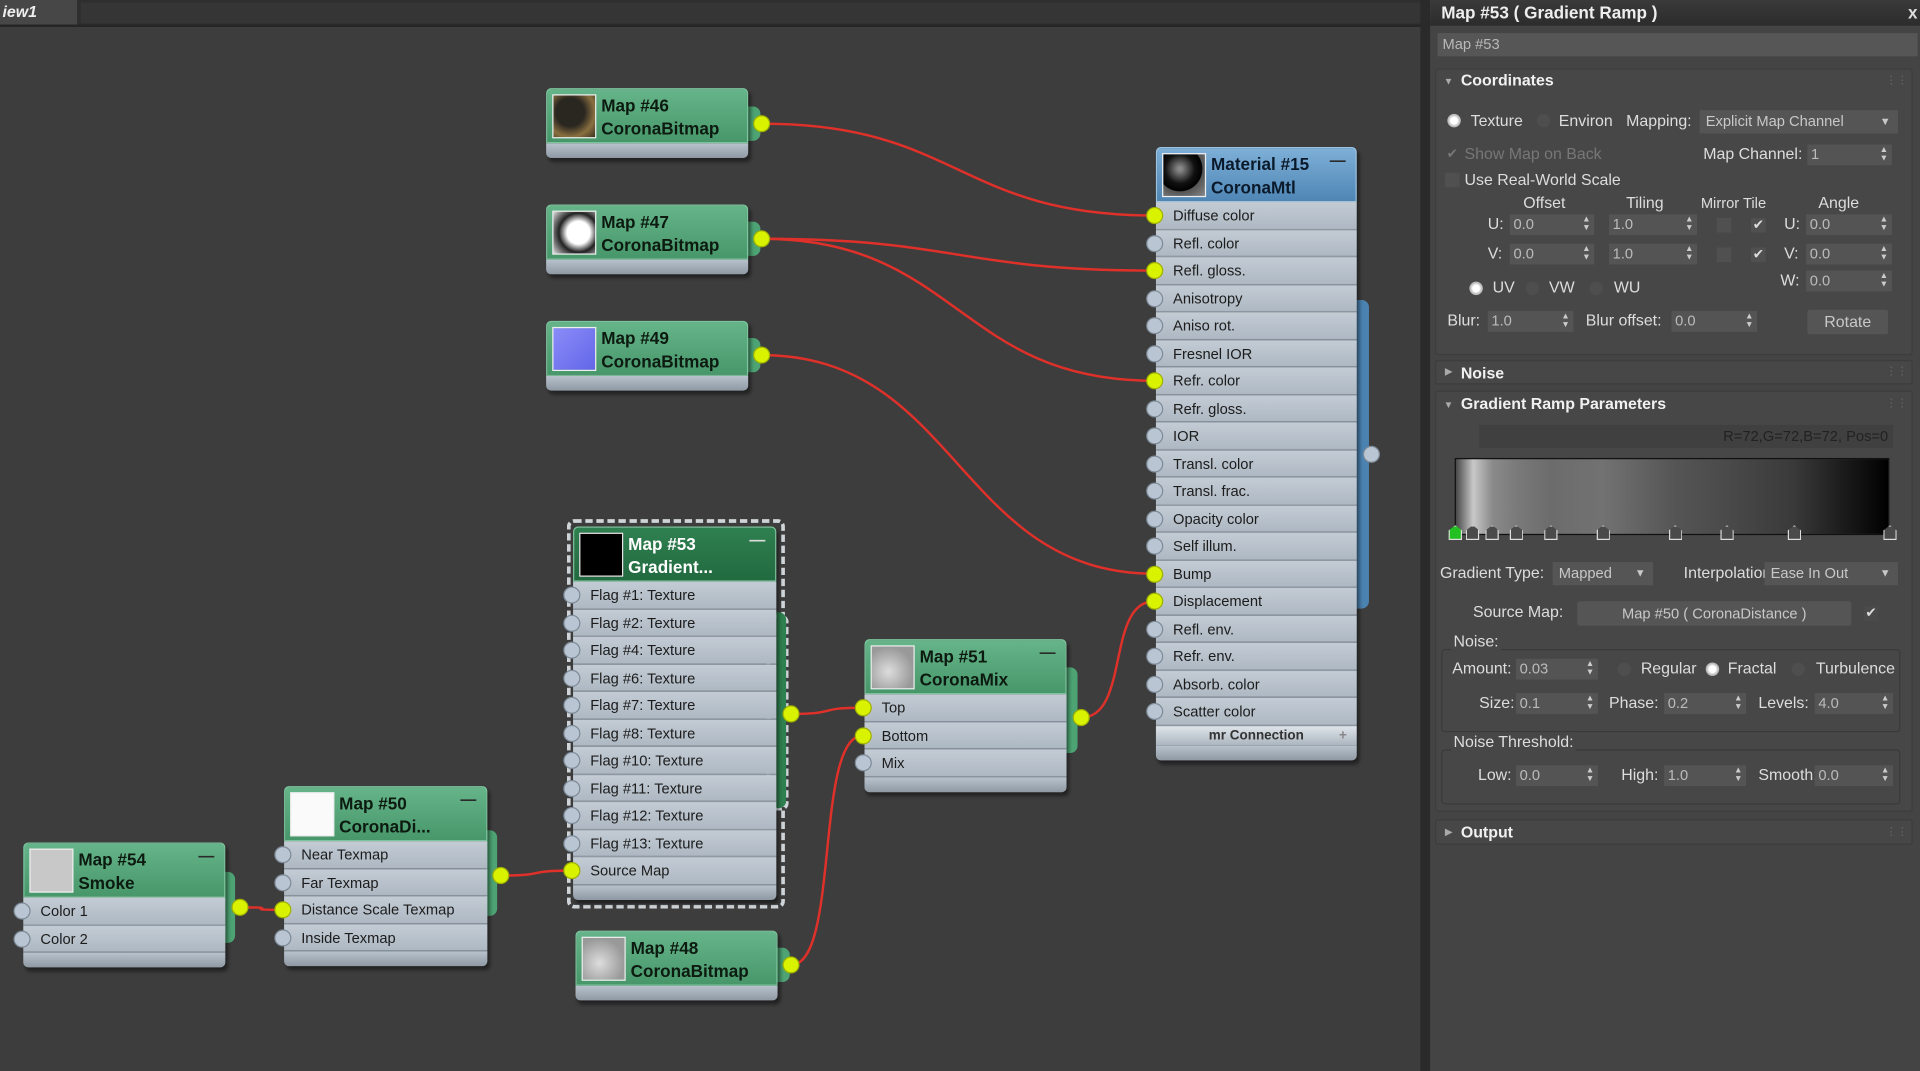 The height and width of the screenshot is (1071, 1920). I want to click on slot-row: Refr. env., so click(1256, 656).